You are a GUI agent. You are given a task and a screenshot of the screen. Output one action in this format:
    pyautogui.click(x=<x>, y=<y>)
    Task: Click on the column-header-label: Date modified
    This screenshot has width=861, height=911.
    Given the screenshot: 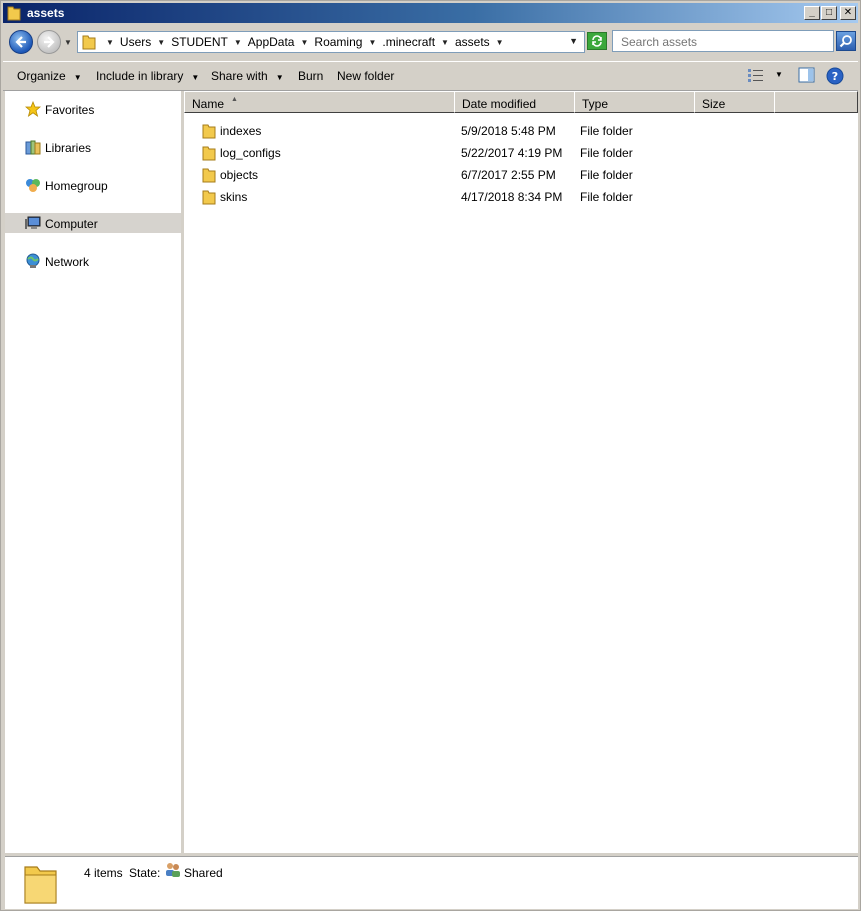 What is the action you would take?
    pyautogui.click(x=499, y=104)
    